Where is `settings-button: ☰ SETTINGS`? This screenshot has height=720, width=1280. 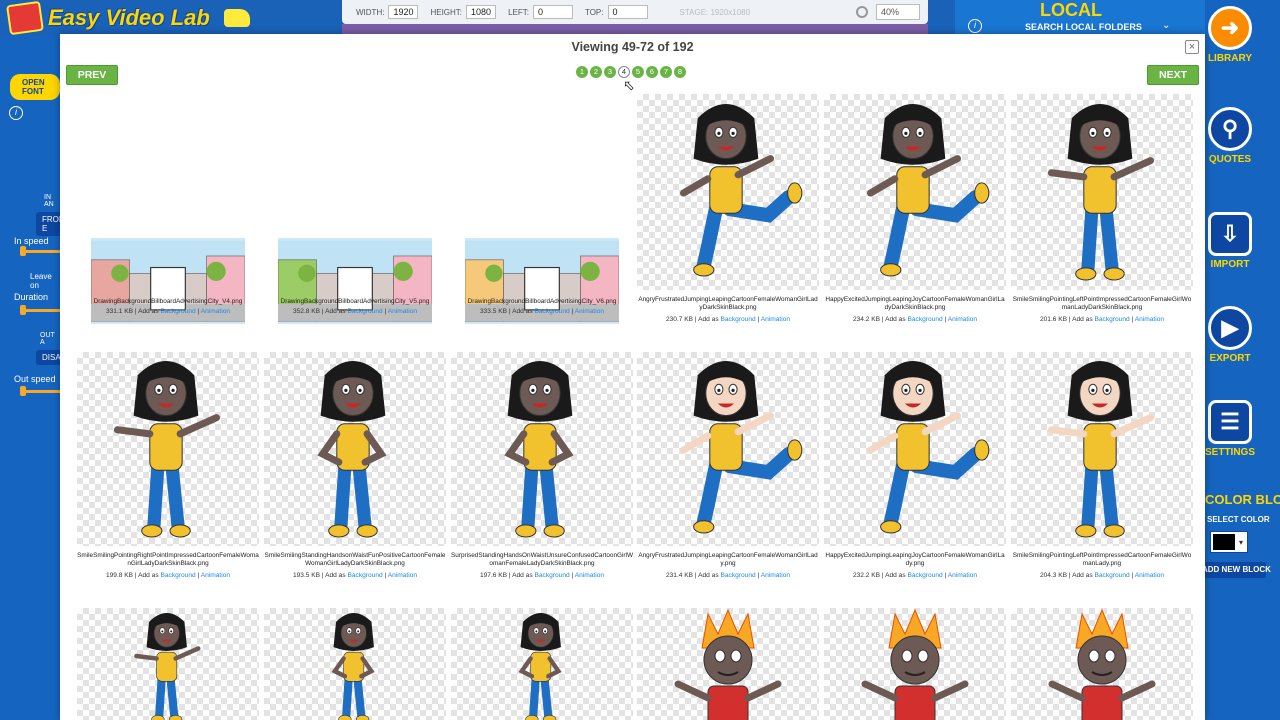 settings-button: ☰ SETTINGS is located at coordinates (1230, 429).